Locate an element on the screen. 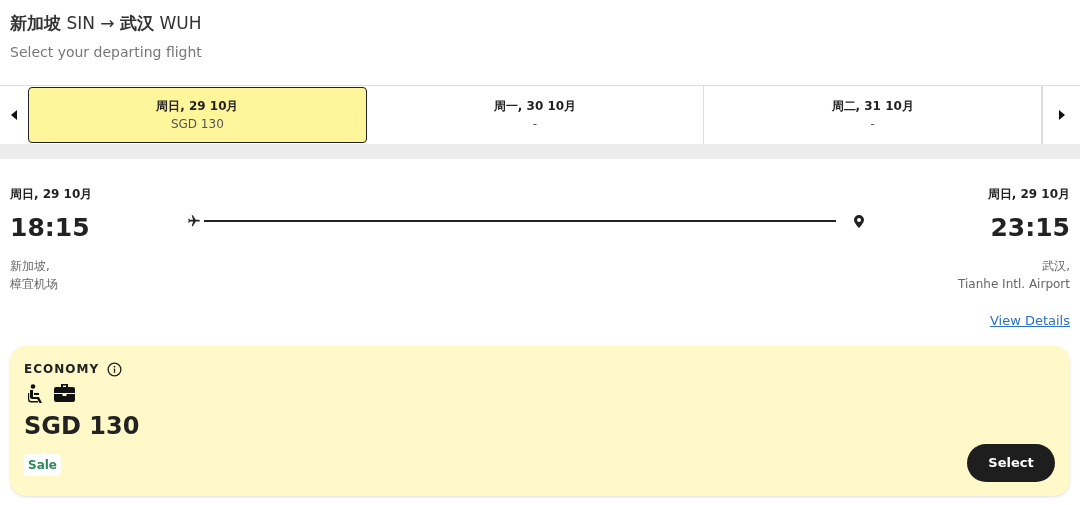 The width and height of the screenshot is (1080, 505). page-subtitle: Select your departing flight is located at coordinates (106, 52).